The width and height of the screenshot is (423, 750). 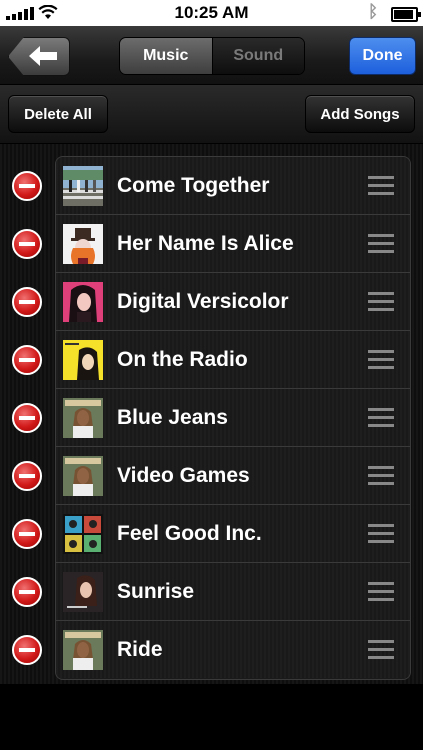 What do you see at coordinates (182, 359) in the screenshot?
I see `song-title: On the Radio` at bounding box center [182, 359].